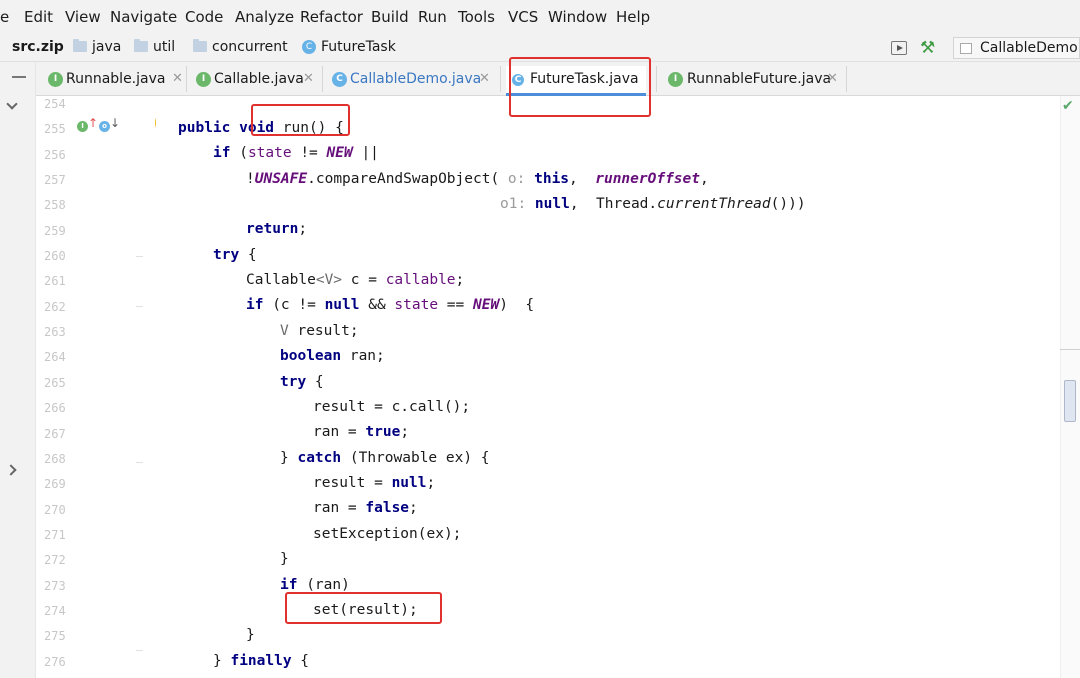 This screenshot has height=678, width=1080. I want to click on check-icon: ✔, so click(1068, 106).